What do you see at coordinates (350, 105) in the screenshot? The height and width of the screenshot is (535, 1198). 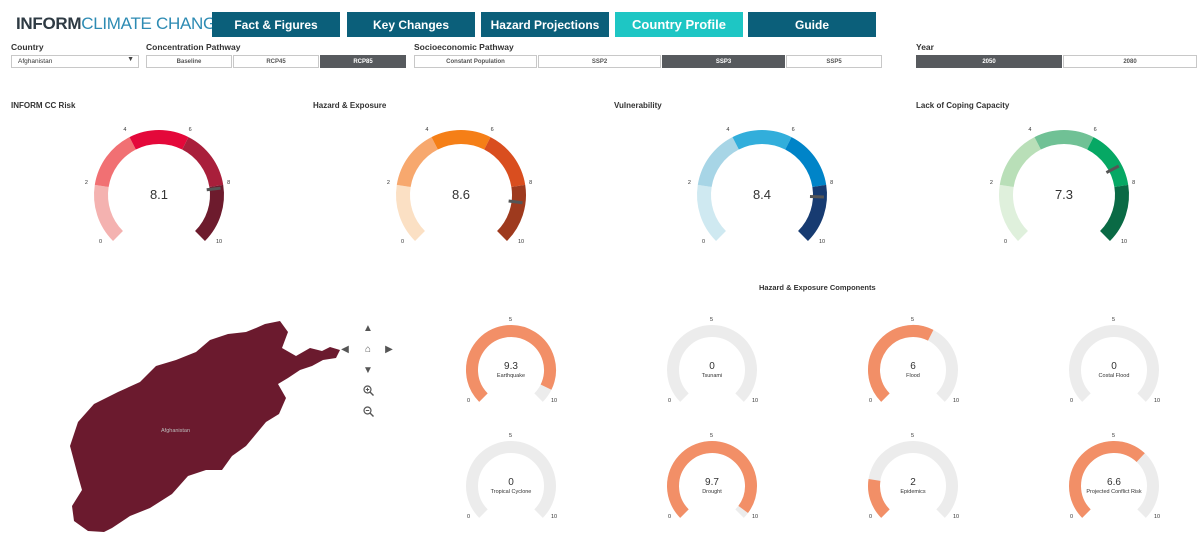 I see `gauge-title-hazard-exposure: Hazard & Exposure` at bounding box center [350, 105].